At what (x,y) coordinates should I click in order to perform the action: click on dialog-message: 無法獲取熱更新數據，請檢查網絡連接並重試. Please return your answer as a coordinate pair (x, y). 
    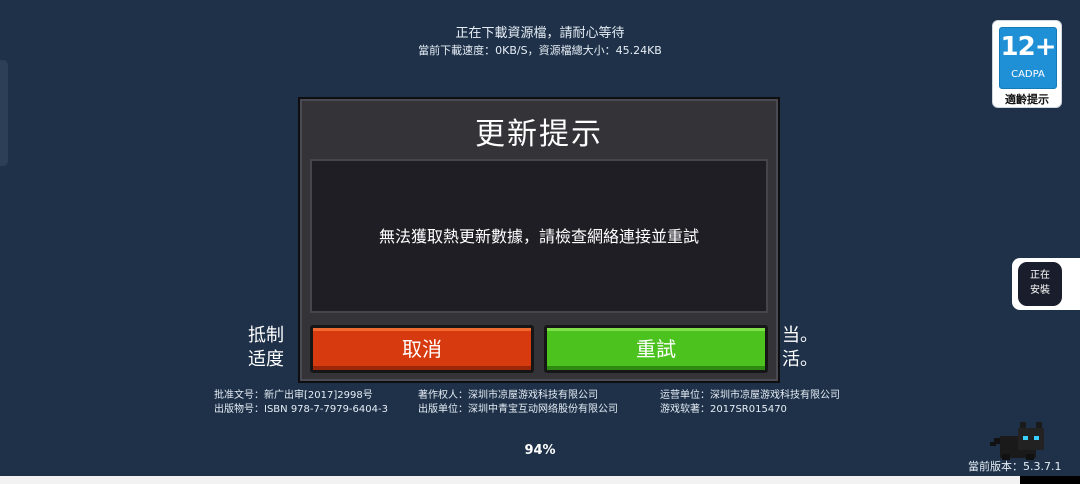
    Looking at the image, I should click on (538, 236).